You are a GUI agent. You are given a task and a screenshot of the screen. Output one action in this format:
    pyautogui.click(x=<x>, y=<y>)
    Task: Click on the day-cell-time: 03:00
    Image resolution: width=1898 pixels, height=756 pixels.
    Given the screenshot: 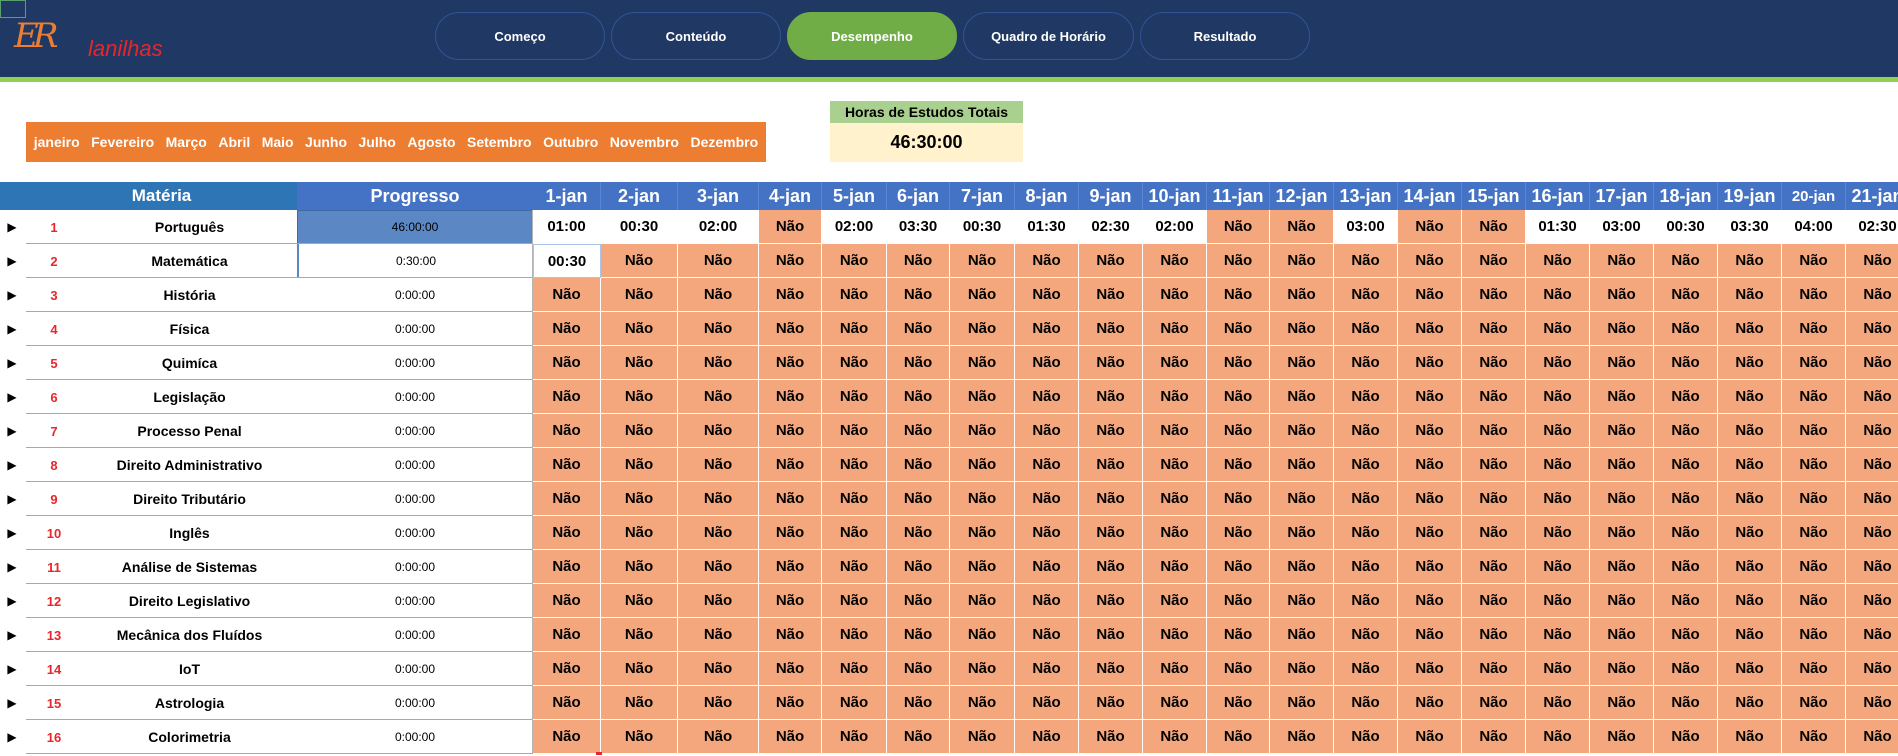 What is the action you would take?
    pyautogui.click(x=1622, y=227)
    